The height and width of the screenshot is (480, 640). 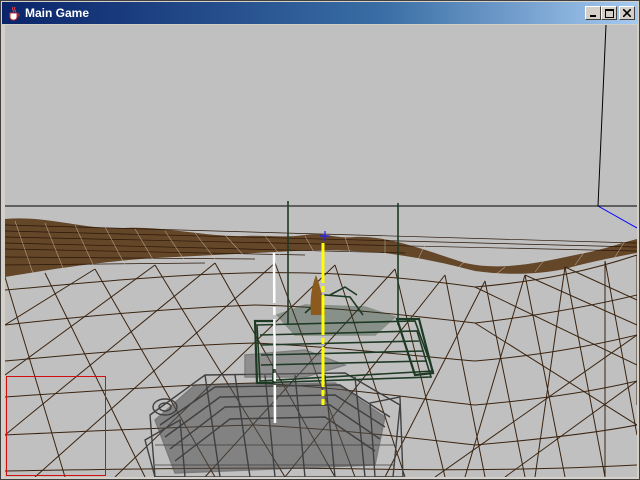 I want to click on far-terrain, so click(x=321, y=249).